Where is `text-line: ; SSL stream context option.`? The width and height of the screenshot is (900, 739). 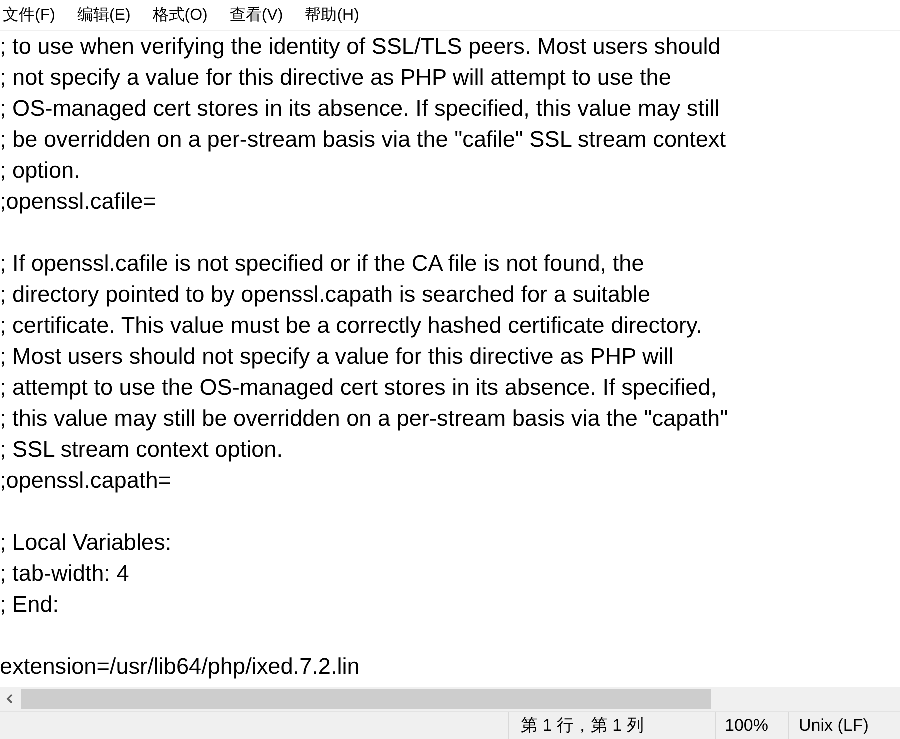
text-line: ; SSL stream context option. is located at coordinates (141, 450).